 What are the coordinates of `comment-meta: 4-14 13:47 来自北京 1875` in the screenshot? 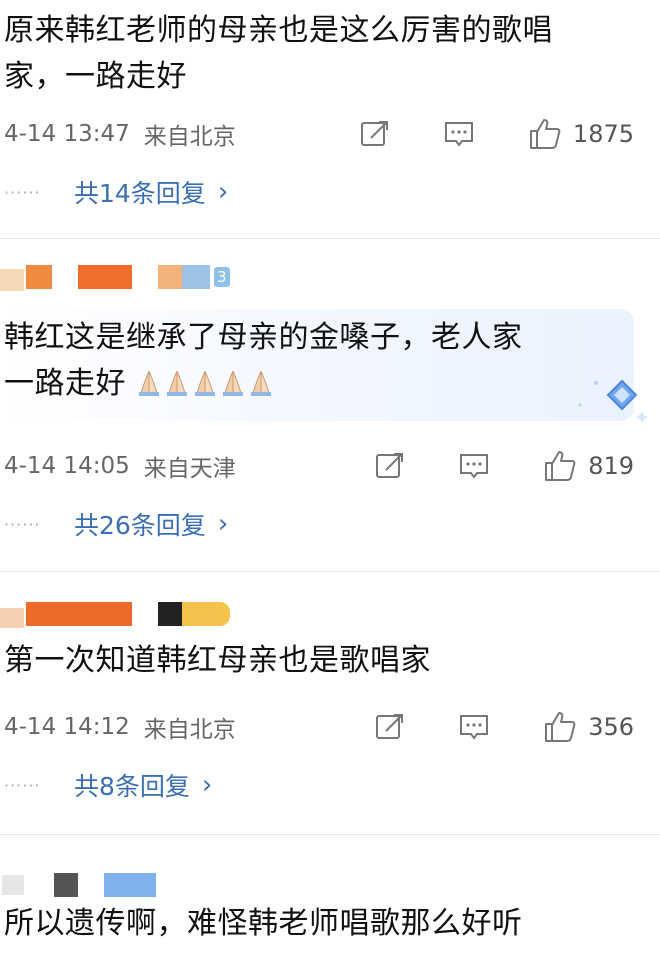 It's located at (332, 134).